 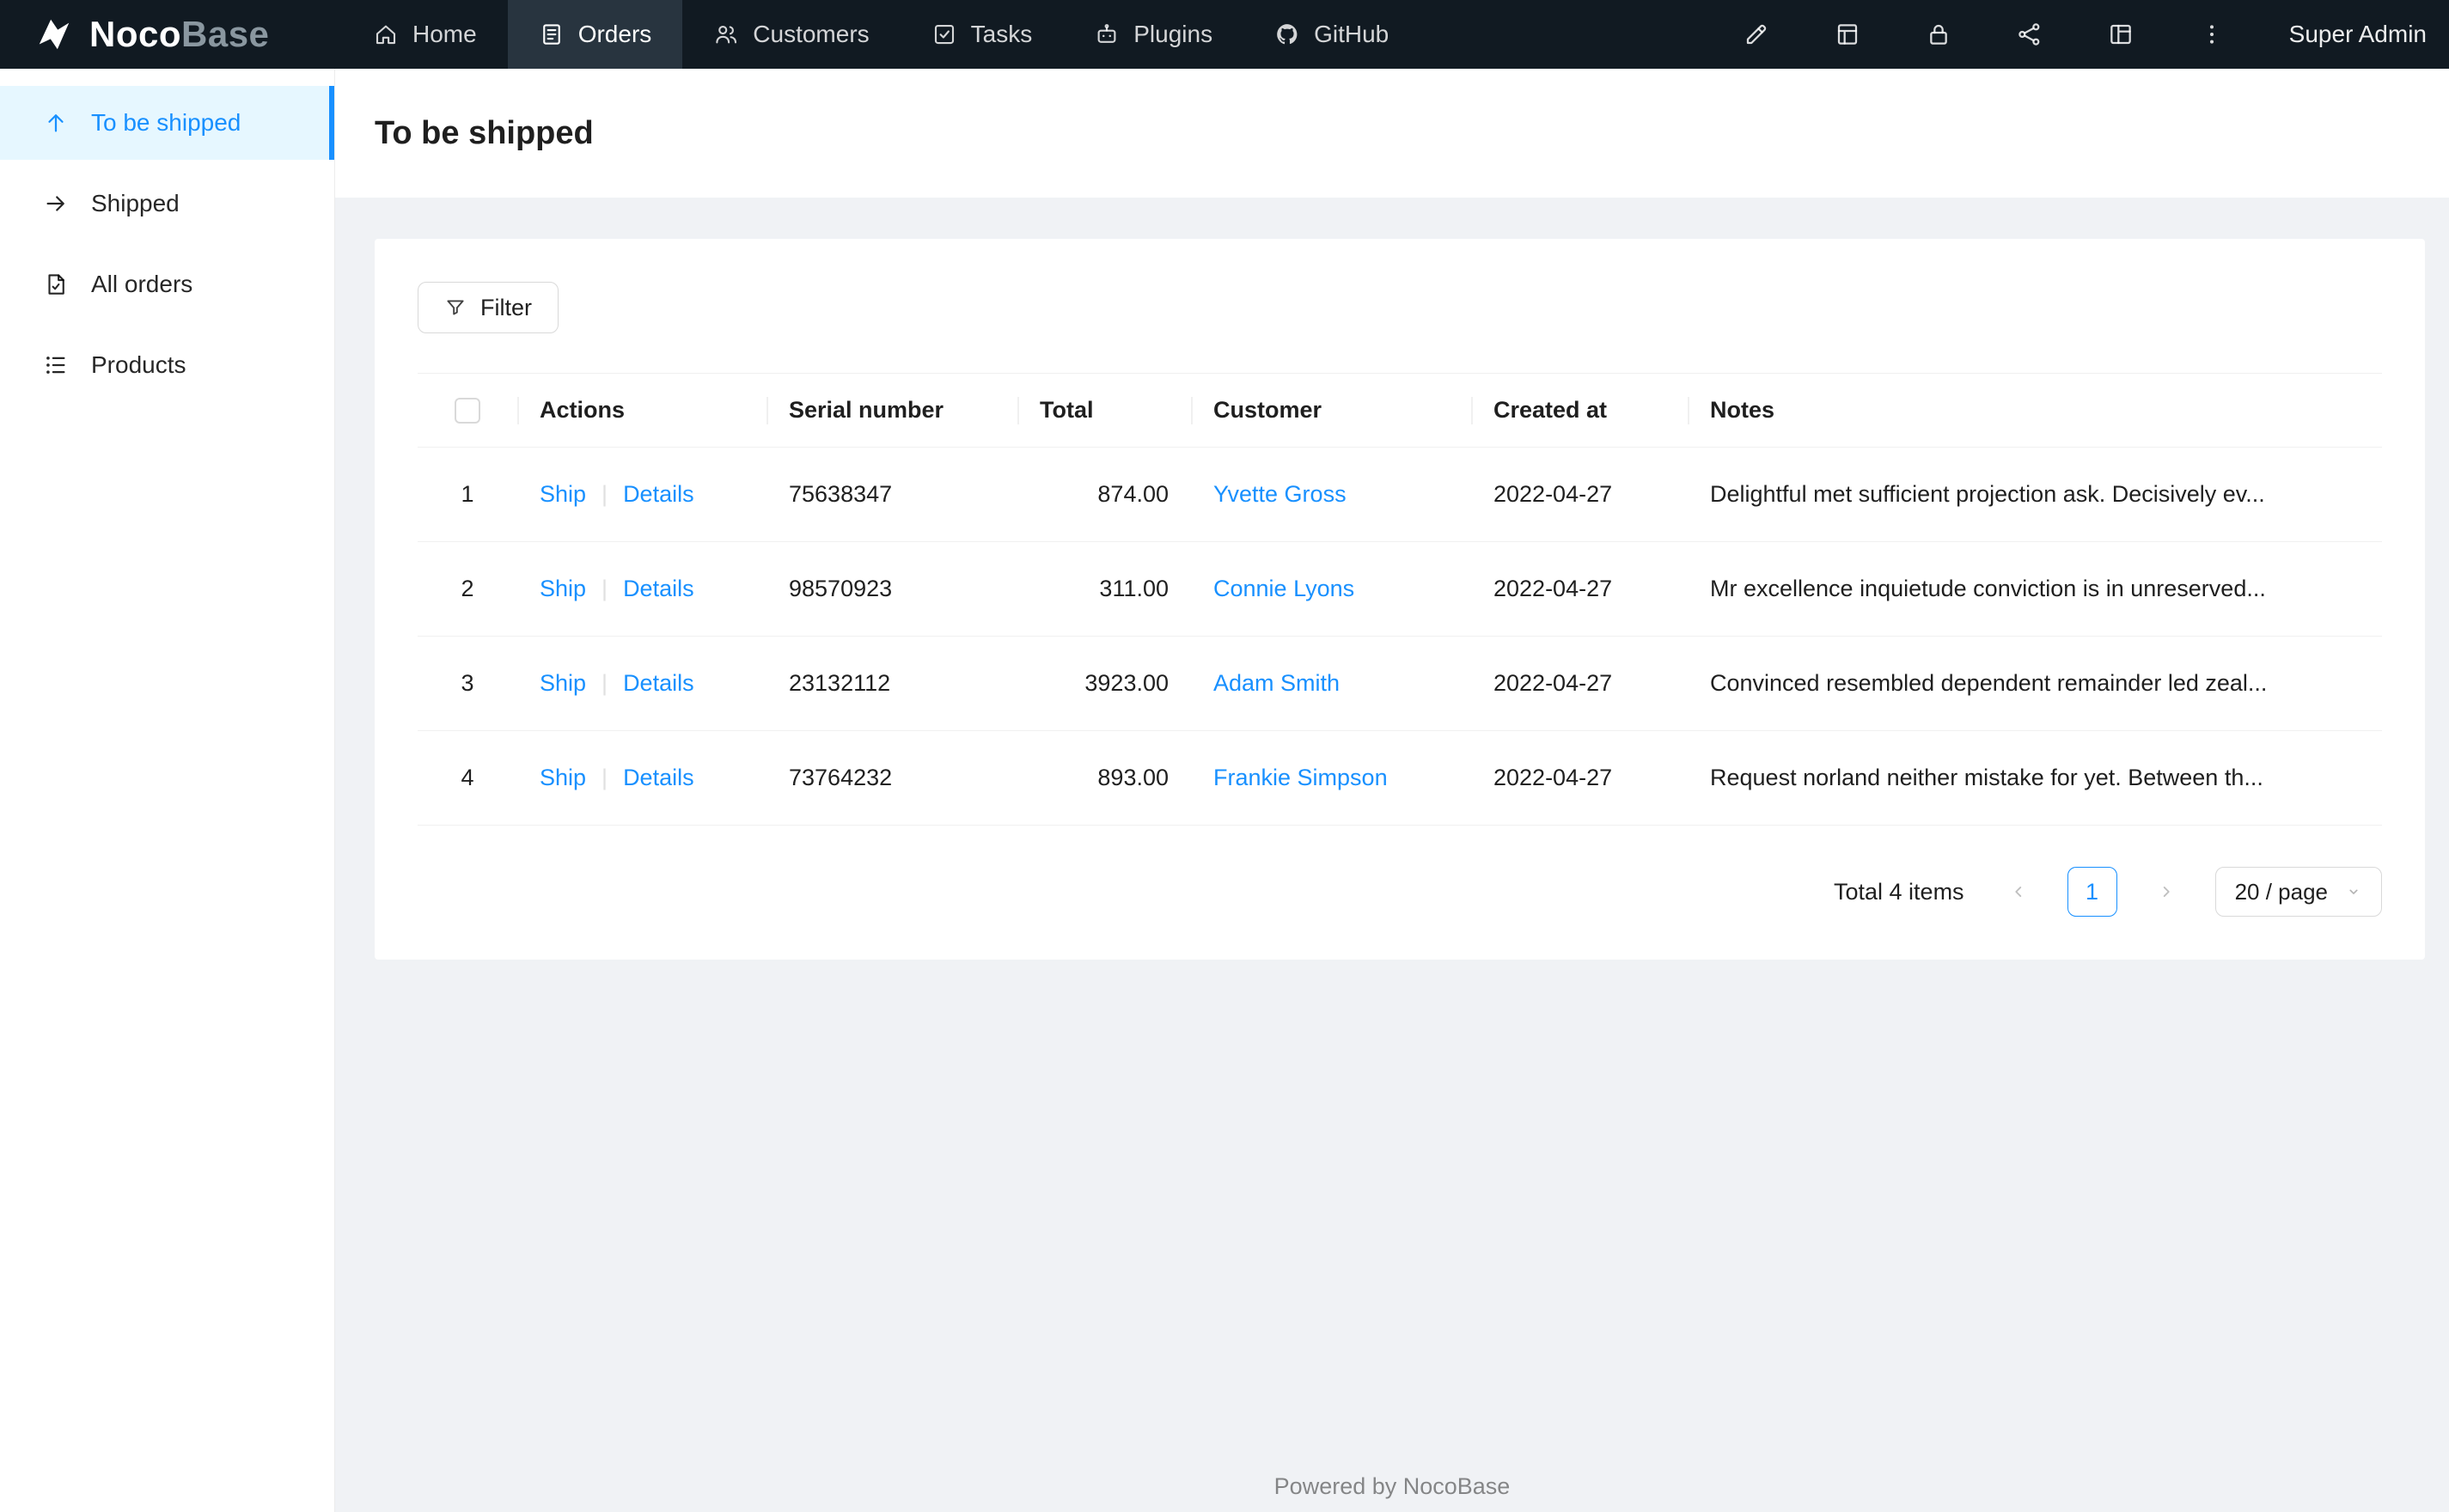 I want to click on logo-text-base: Base, so click(x=225, y=34).